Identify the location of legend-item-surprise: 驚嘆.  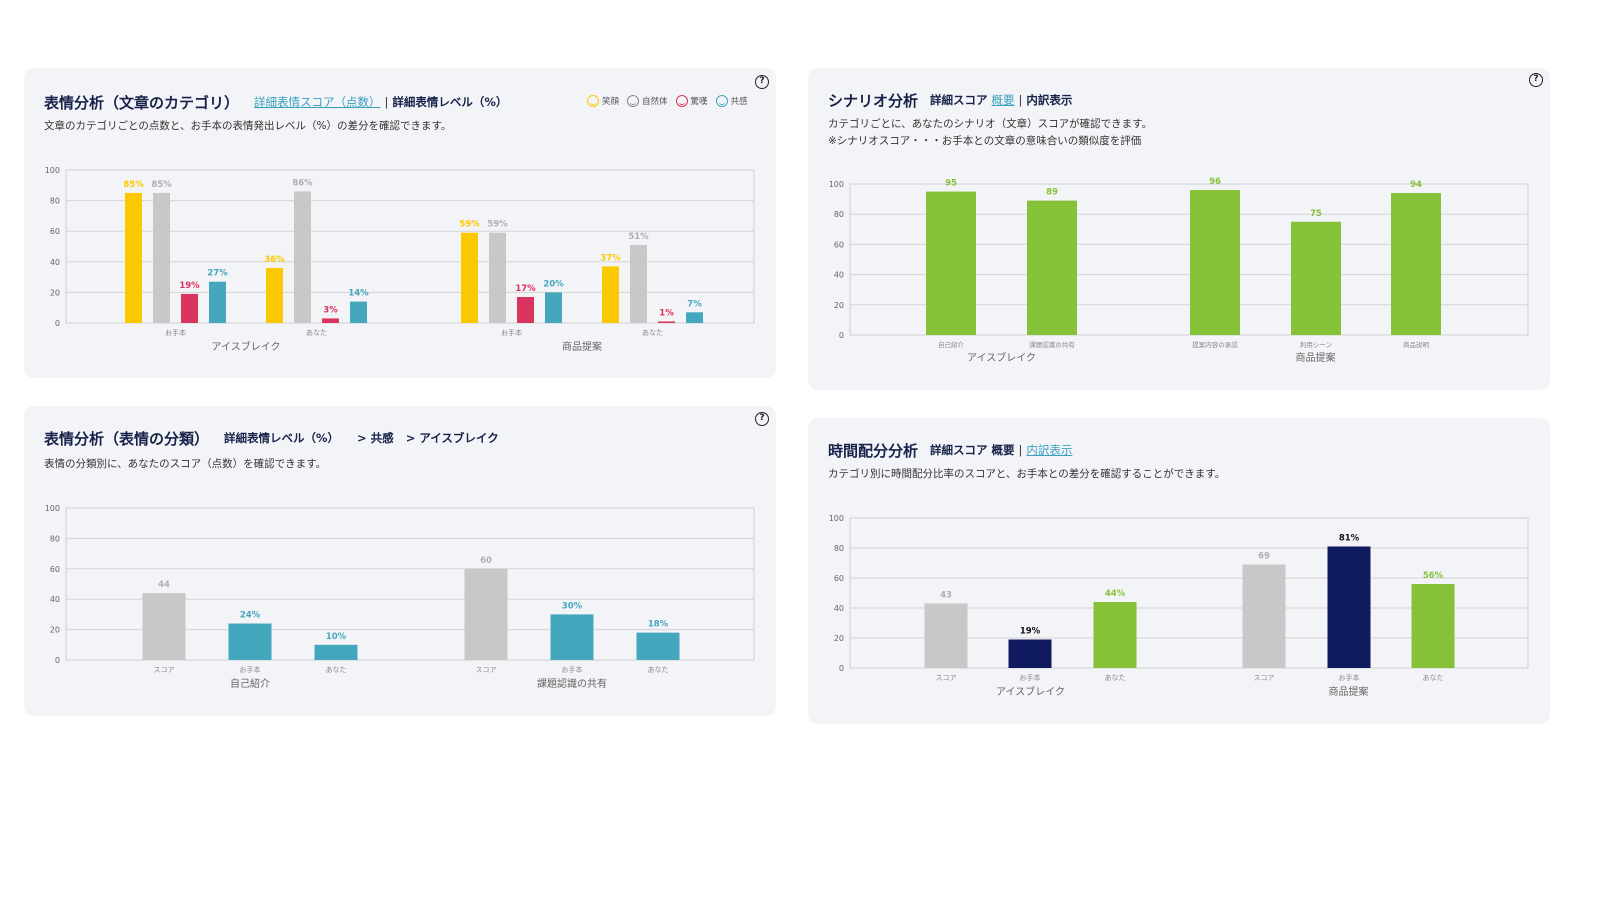
(691, 101).